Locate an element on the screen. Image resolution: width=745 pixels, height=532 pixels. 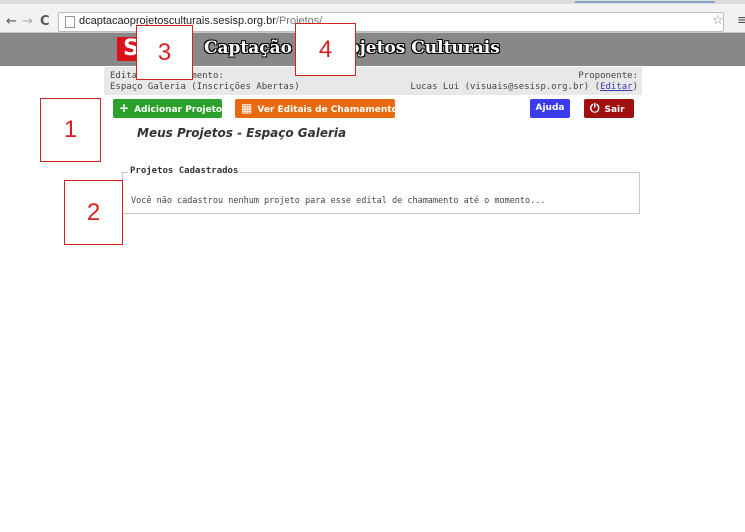
proponente-label: Proponente: is located at coordinates (608, 76).